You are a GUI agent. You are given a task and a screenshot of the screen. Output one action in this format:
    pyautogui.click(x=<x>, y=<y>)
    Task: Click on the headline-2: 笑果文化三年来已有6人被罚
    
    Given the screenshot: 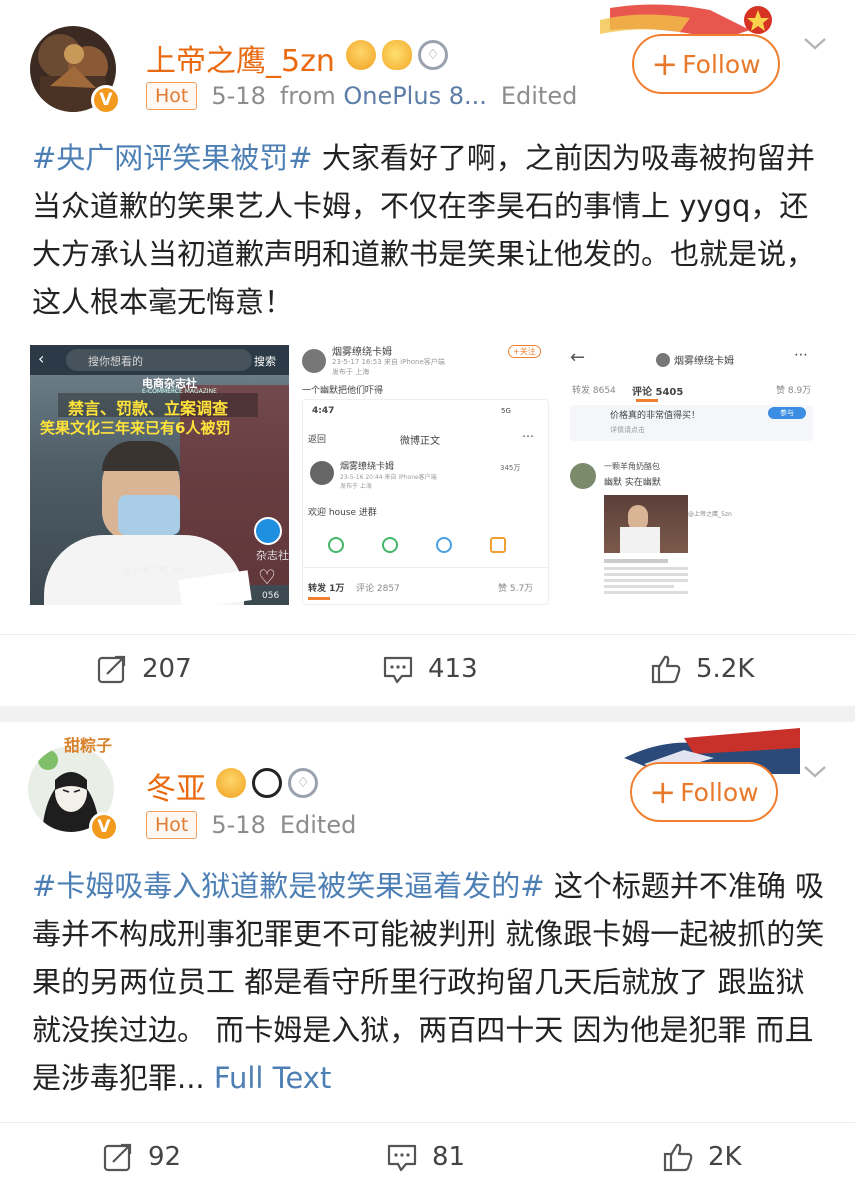 What is the action you would take?
    pyautogui.click(x=135, y=428)
    